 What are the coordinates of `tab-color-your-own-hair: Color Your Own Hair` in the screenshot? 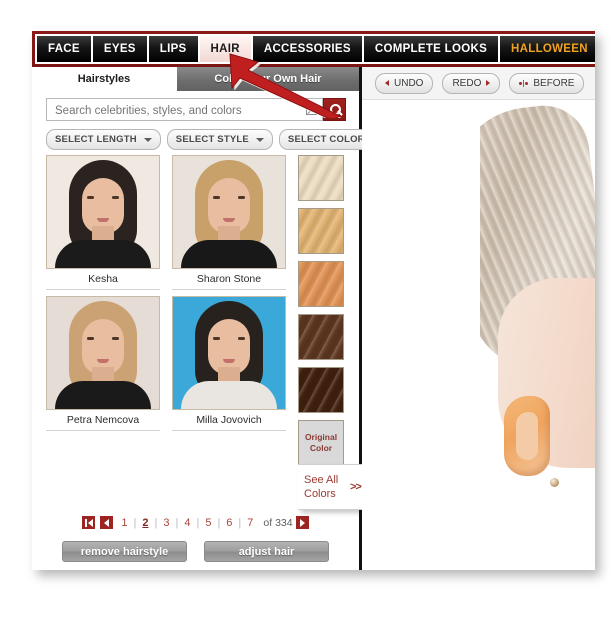 It's located at (267, 79).